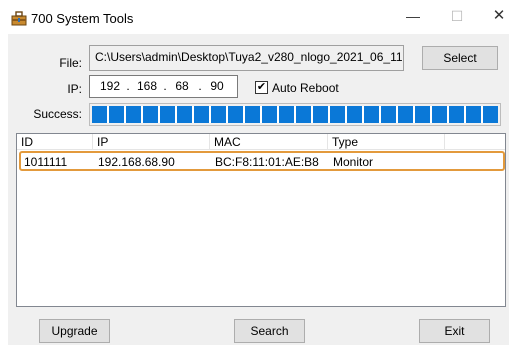 This screenshot has width=509, height=345. I want to click on ip-octet-2: 168, so click(147, 86).